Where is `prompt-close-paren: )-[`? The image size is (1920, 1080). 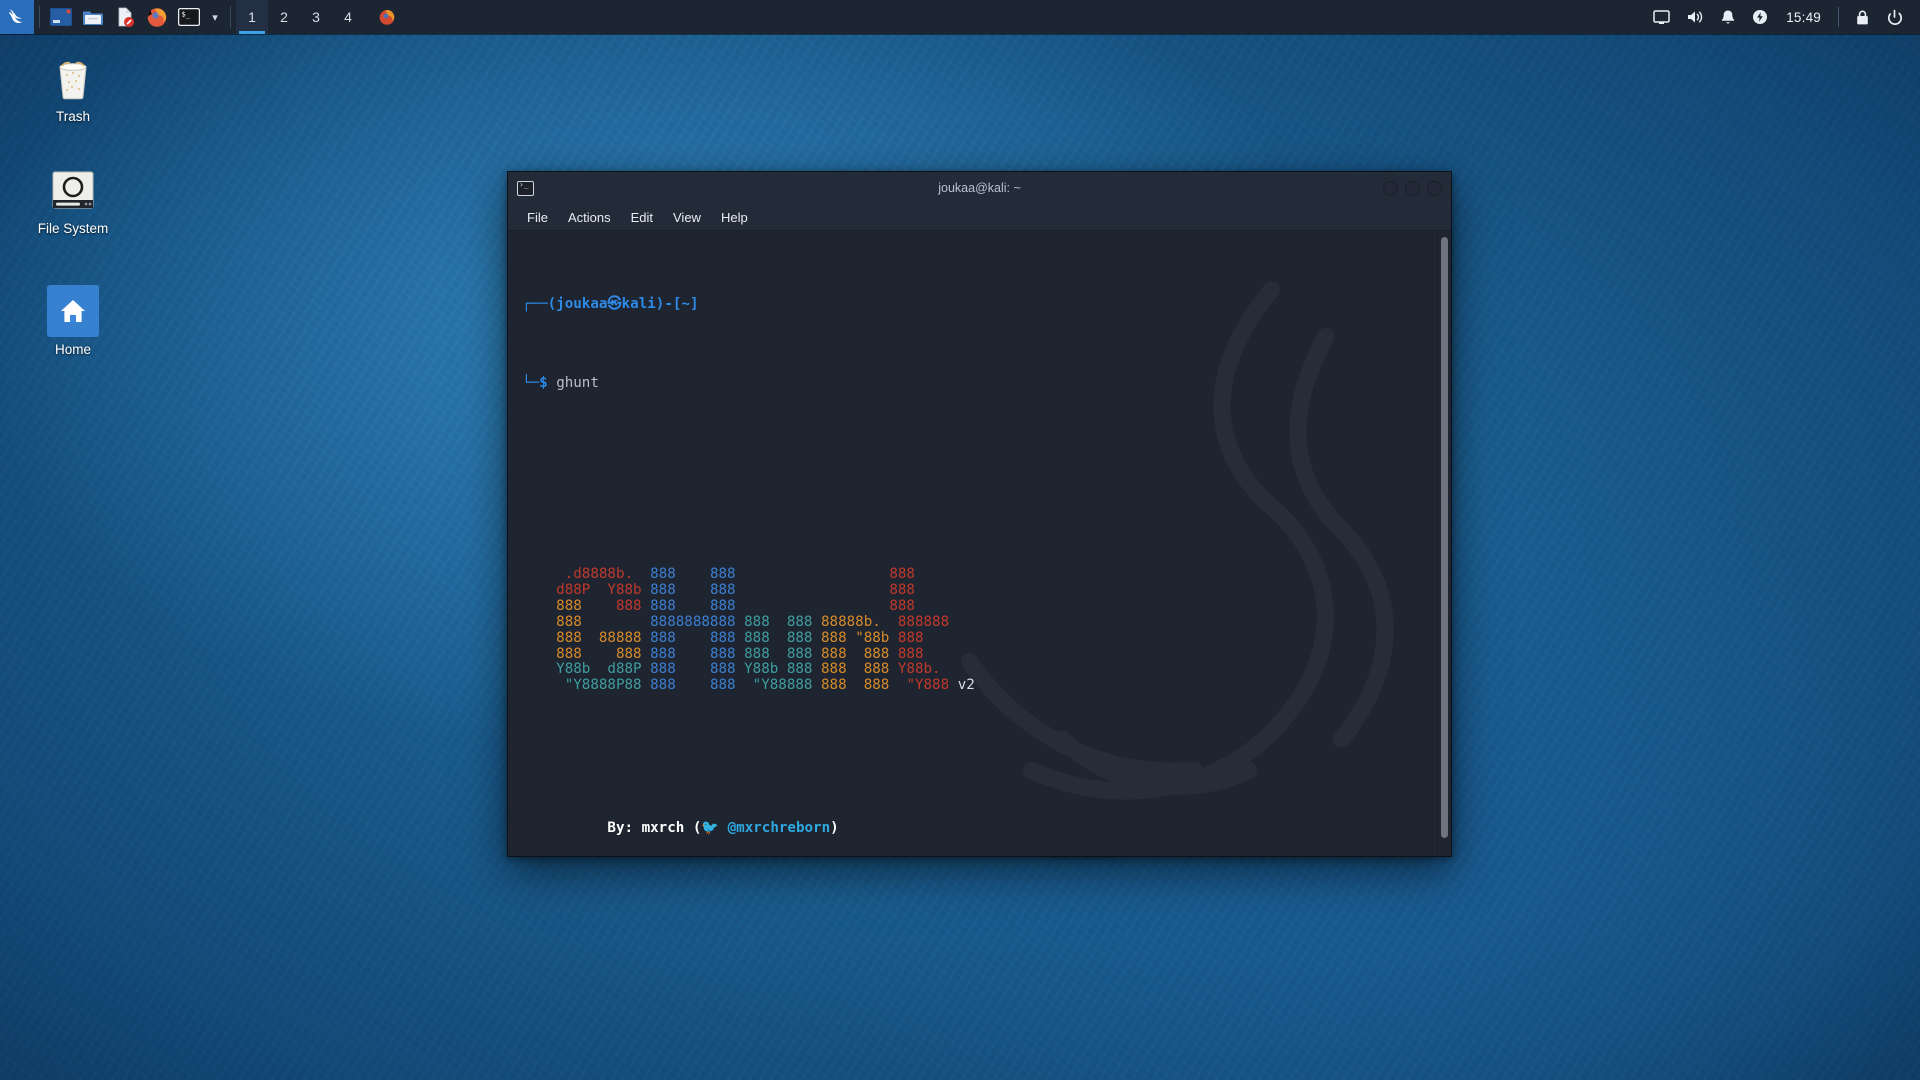
prompt-close-paren: )-[ is located at coordinates (668, 303).